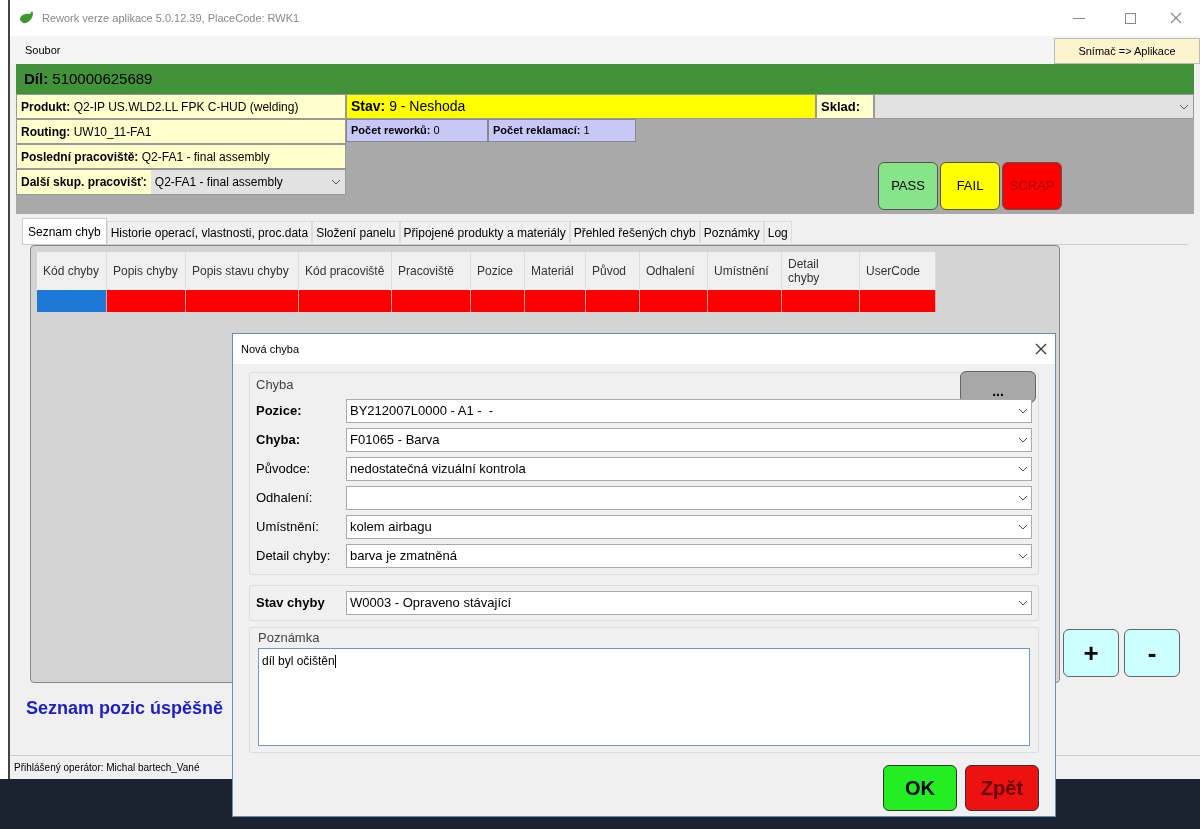  What do you see at coordinates (356, 232) in the screenshot?
I see `tab: Složení panelu` at bounding box center [356, 232].